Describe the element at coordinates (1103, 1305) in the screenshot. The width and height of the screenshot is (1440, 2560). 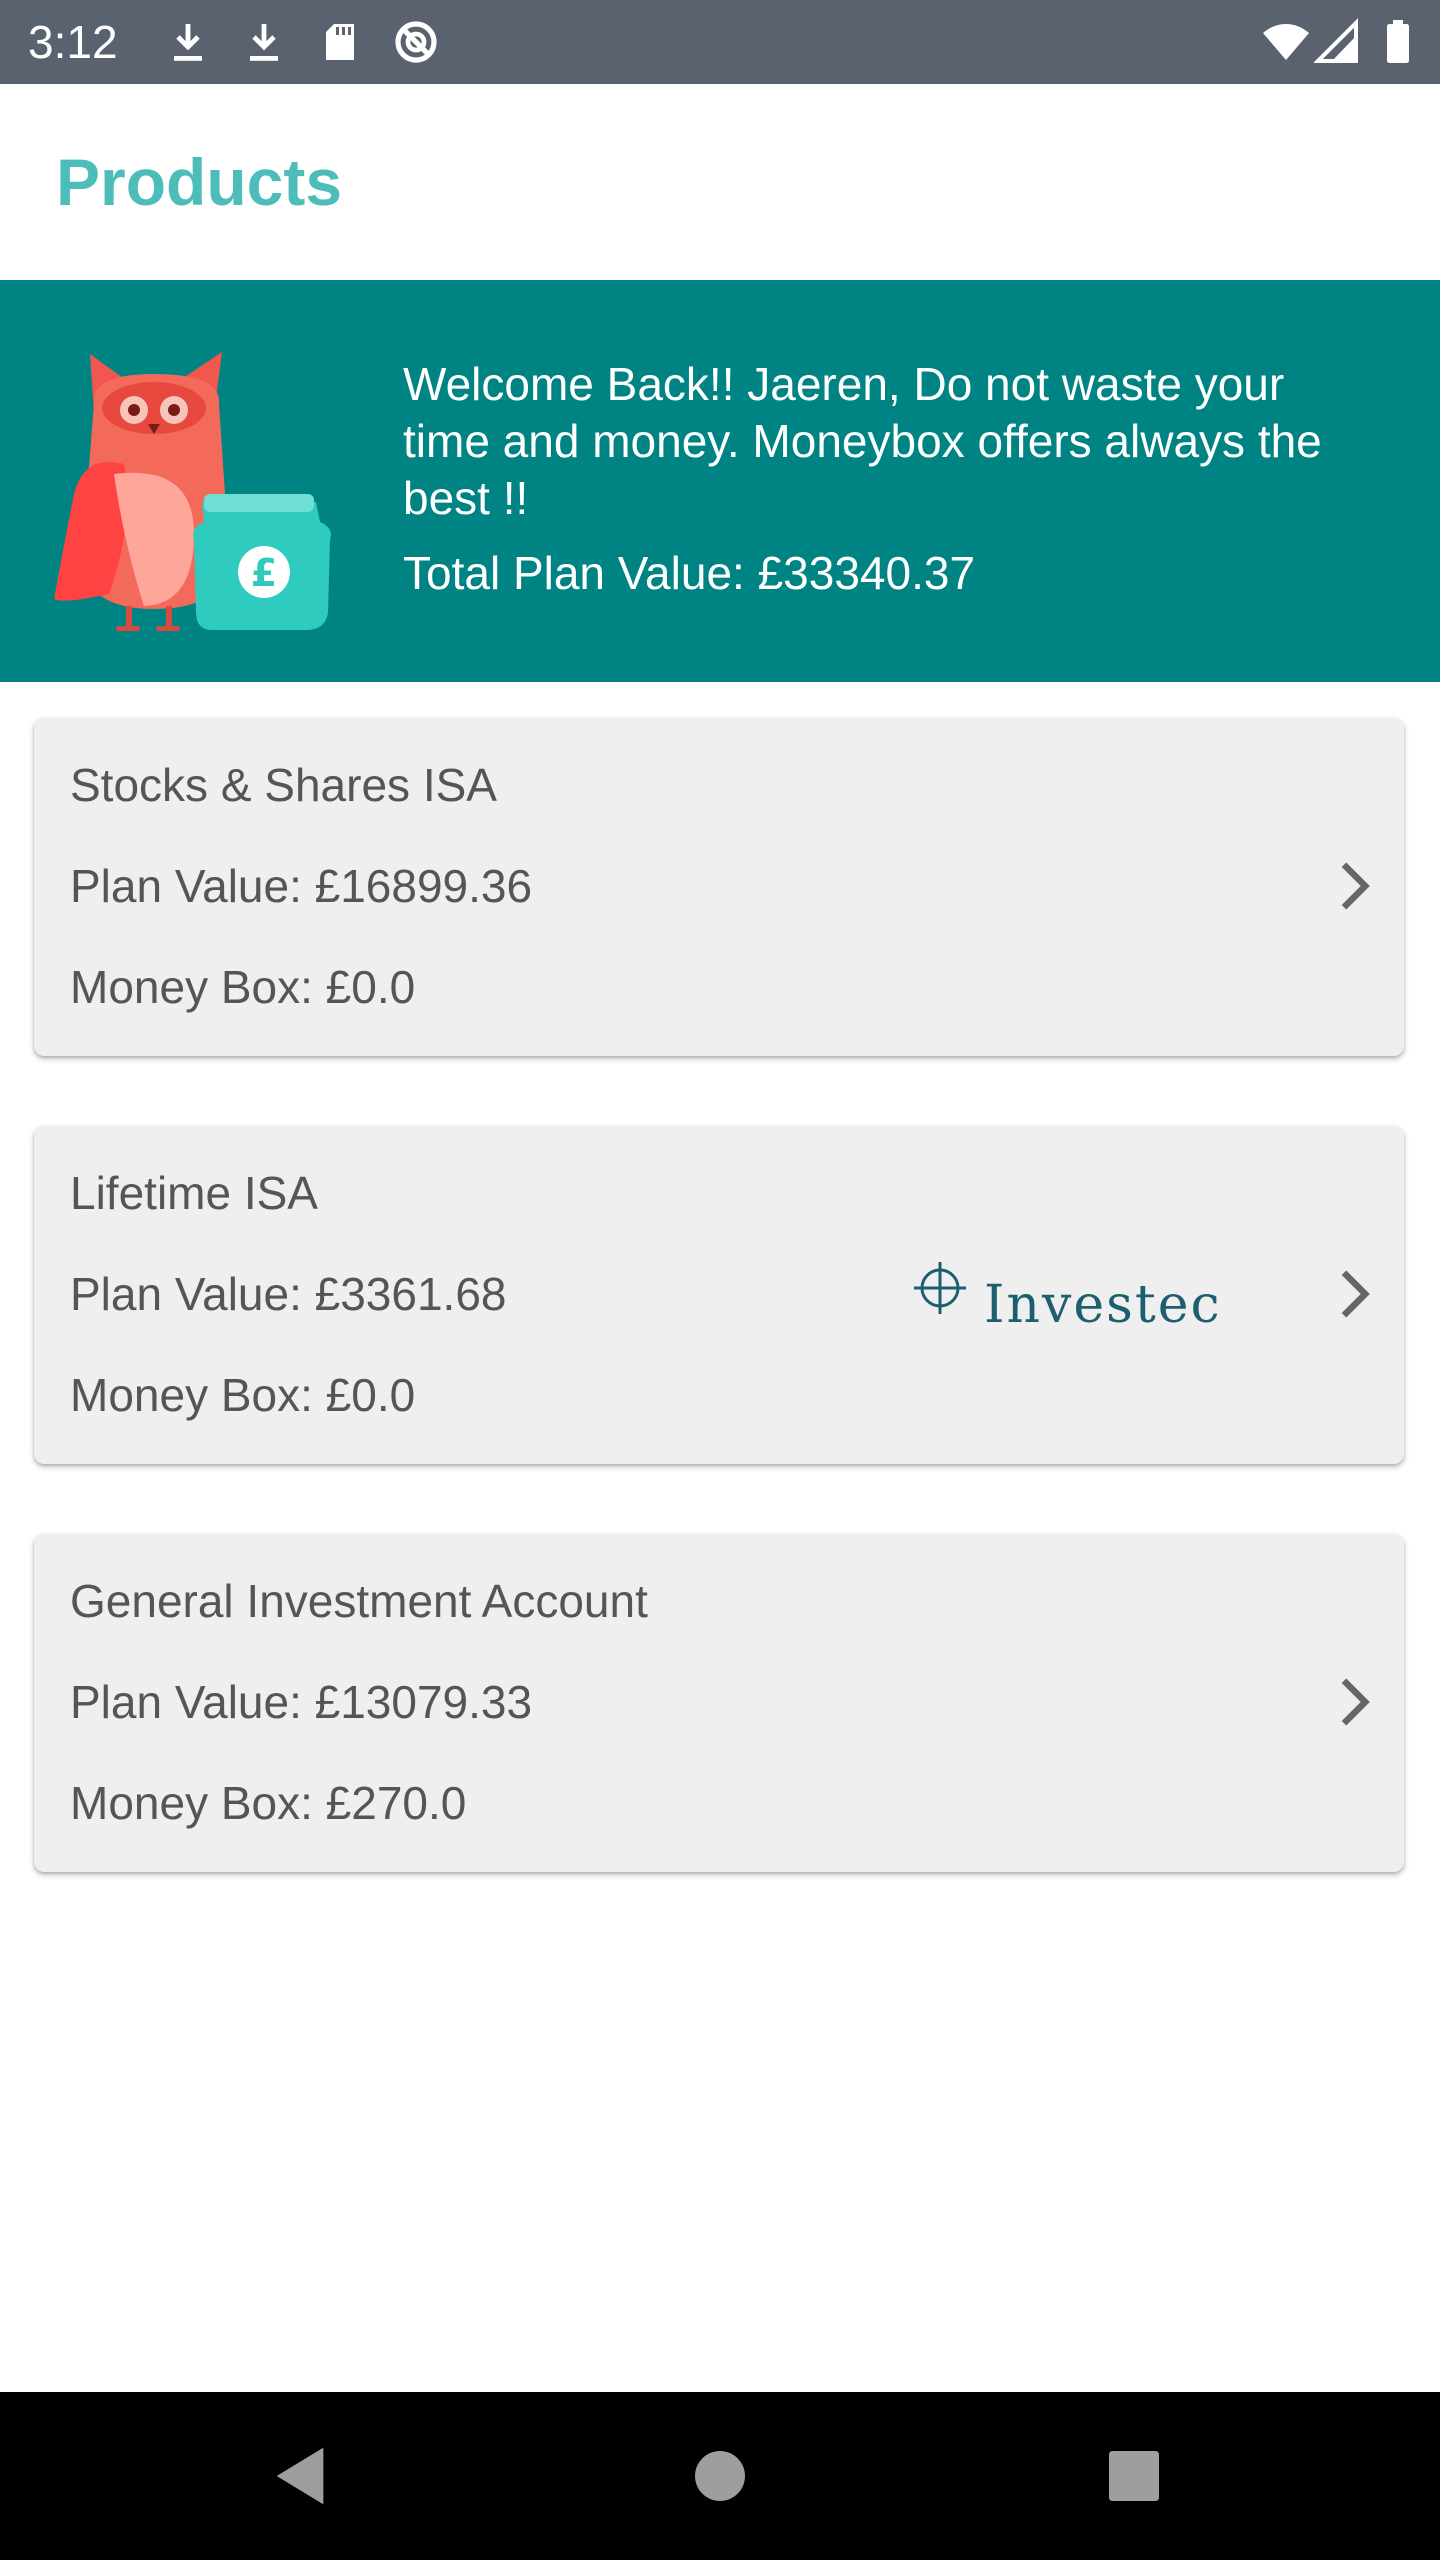
I see `investec-wordmark: Investec` at that location.